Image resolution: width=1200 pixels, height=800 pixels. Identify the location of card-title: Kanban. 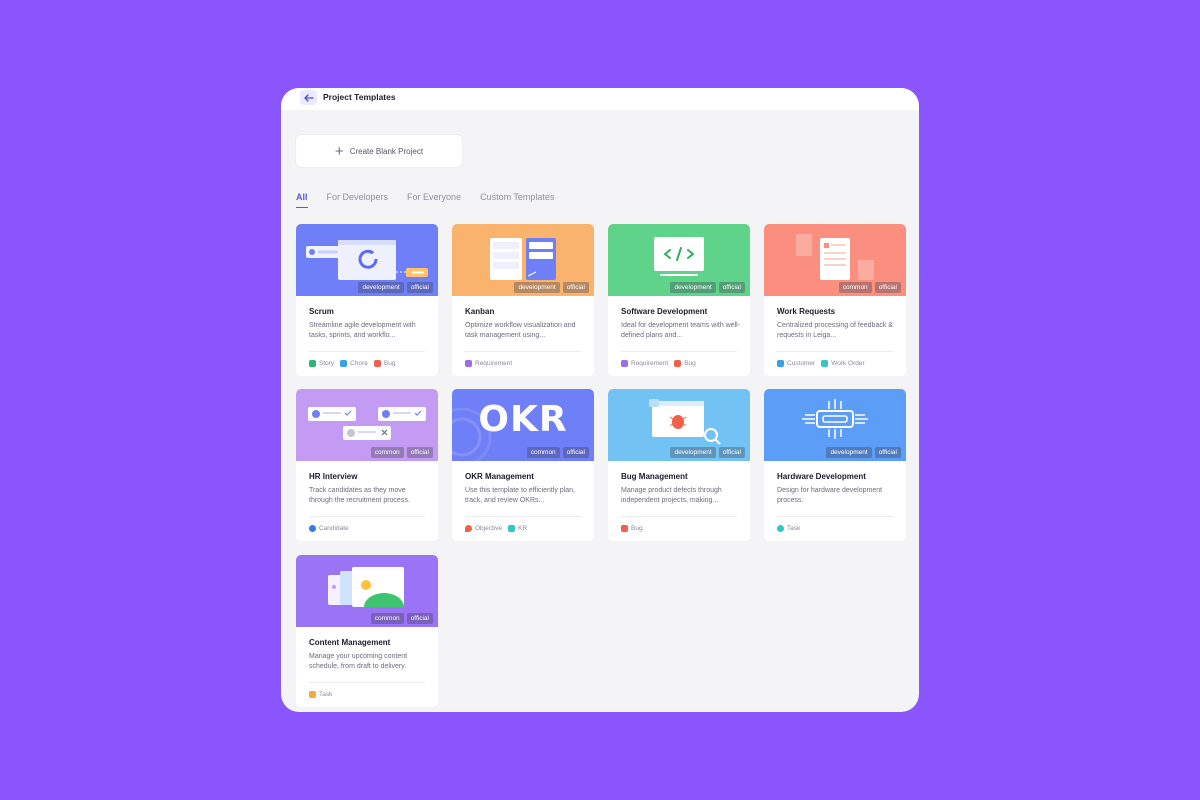
(480, 311).